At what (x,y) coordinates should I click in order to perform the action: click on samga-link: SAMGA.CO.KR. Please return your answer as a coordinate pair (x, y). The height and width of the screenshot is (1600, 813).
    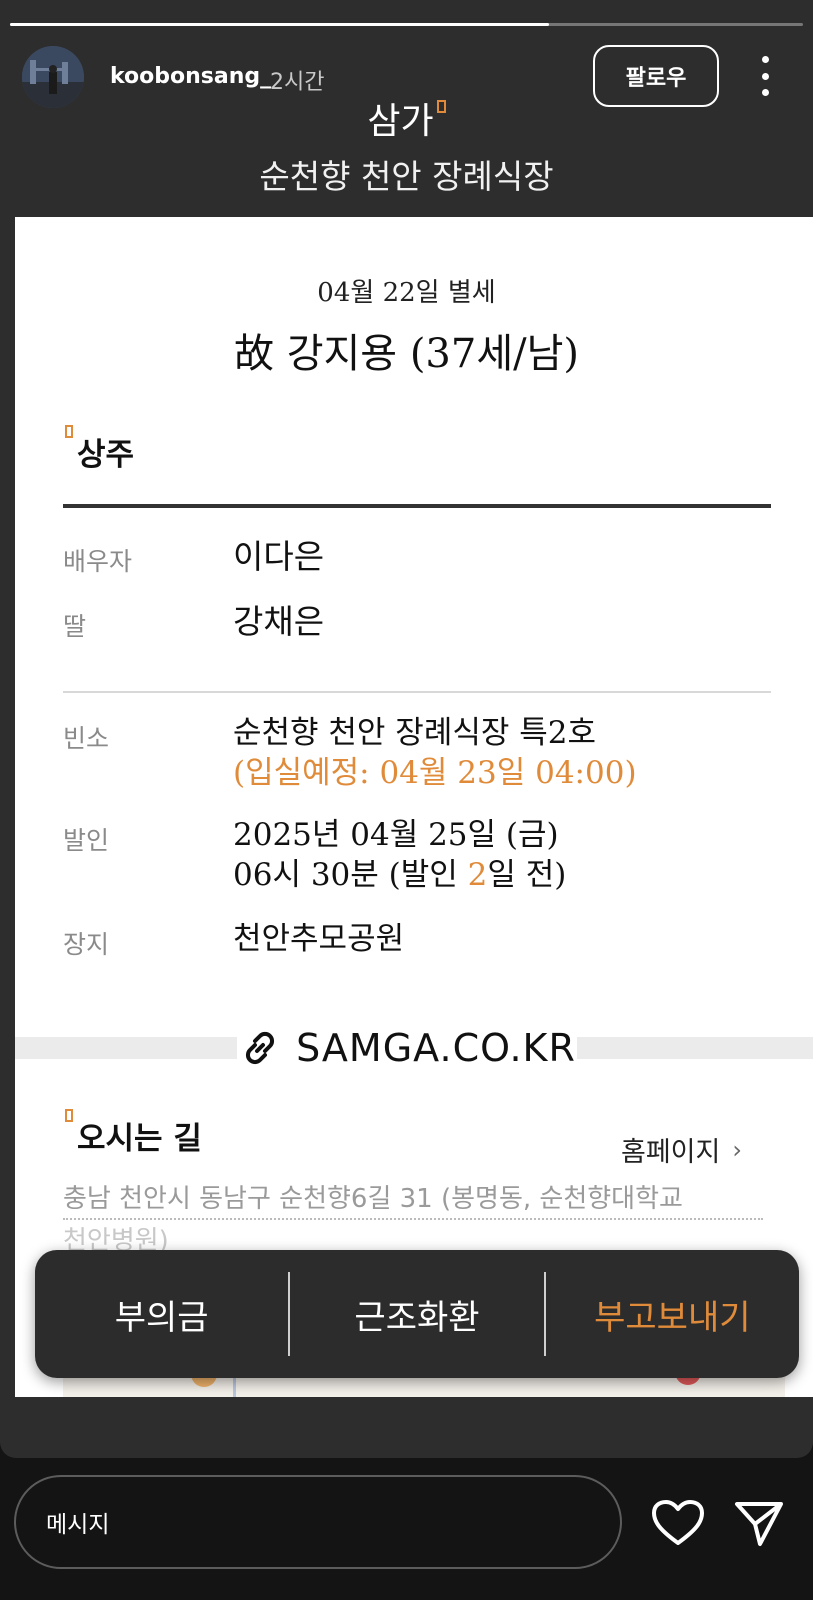
    Looking at the image, I should click on (407, 1048).